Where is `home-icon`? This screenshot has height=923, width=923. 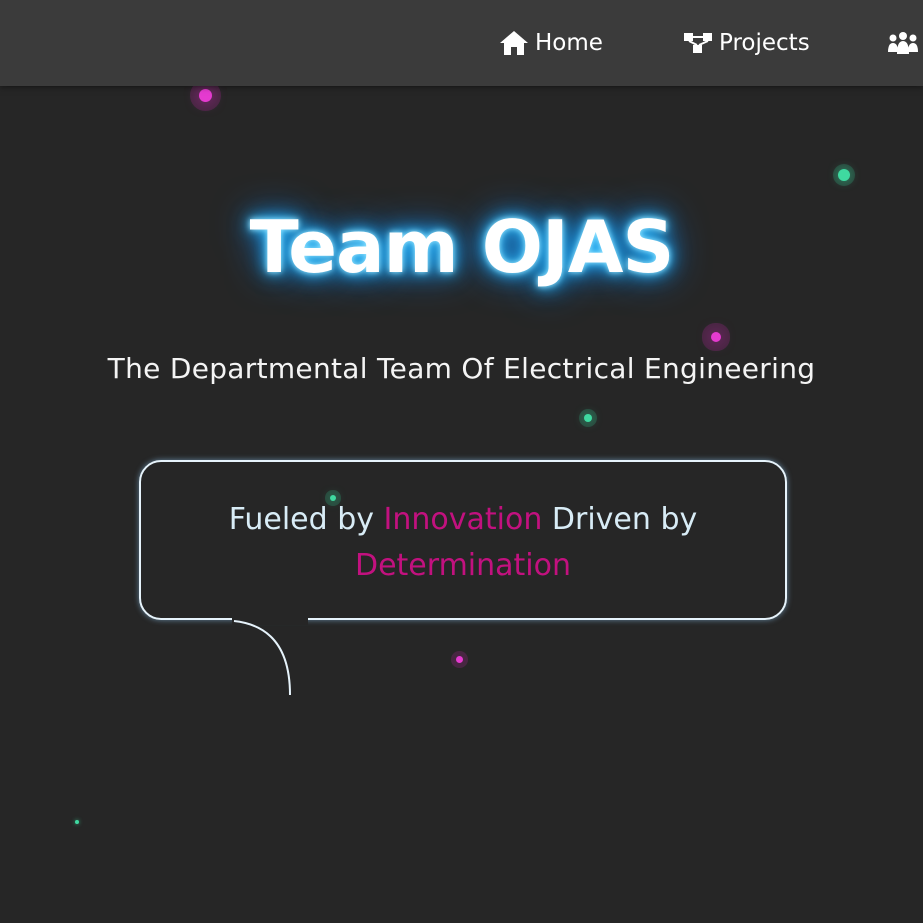
home-icon is located at coordinates (514, 43).